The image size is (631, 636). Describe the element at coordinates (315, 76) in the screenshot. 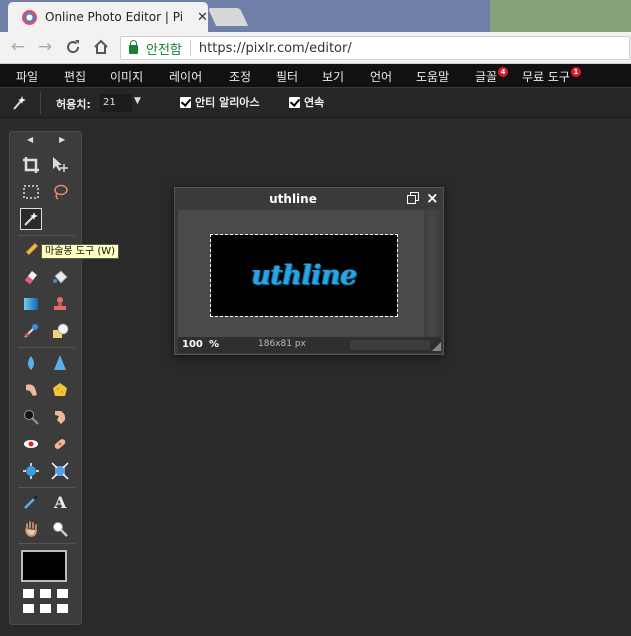

I see `menu-bar: 파일 편집 이미지 레이어 조정 필터 보기 언어 도움말 글꼴 4 무료 도구 1` at that location.